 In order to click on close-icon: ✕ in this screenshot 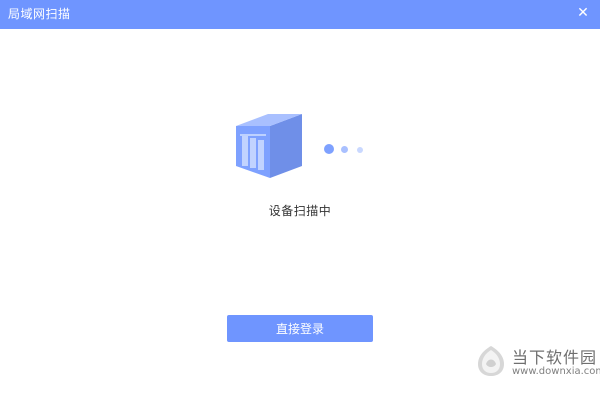, I will do `click(583, 13)`.